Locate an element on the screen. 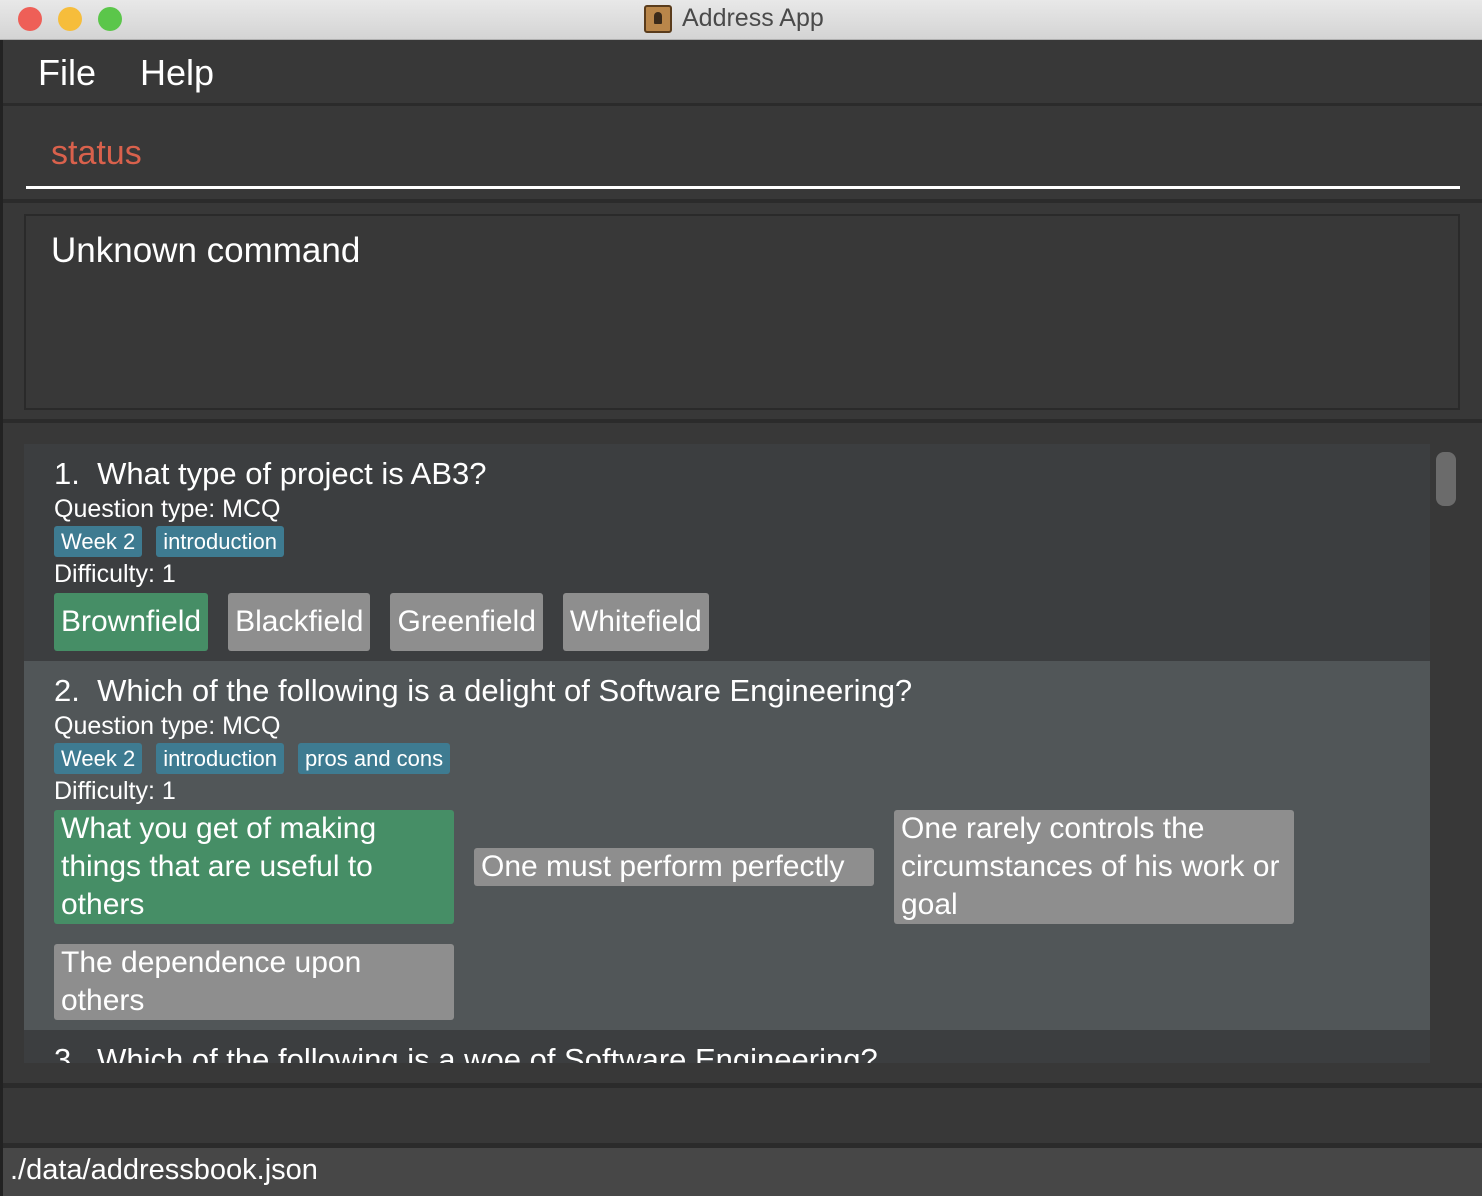 The width and height of the screenshot is (1482, 1196). option-correct: Brownfield is located at coordinates (131, 622).